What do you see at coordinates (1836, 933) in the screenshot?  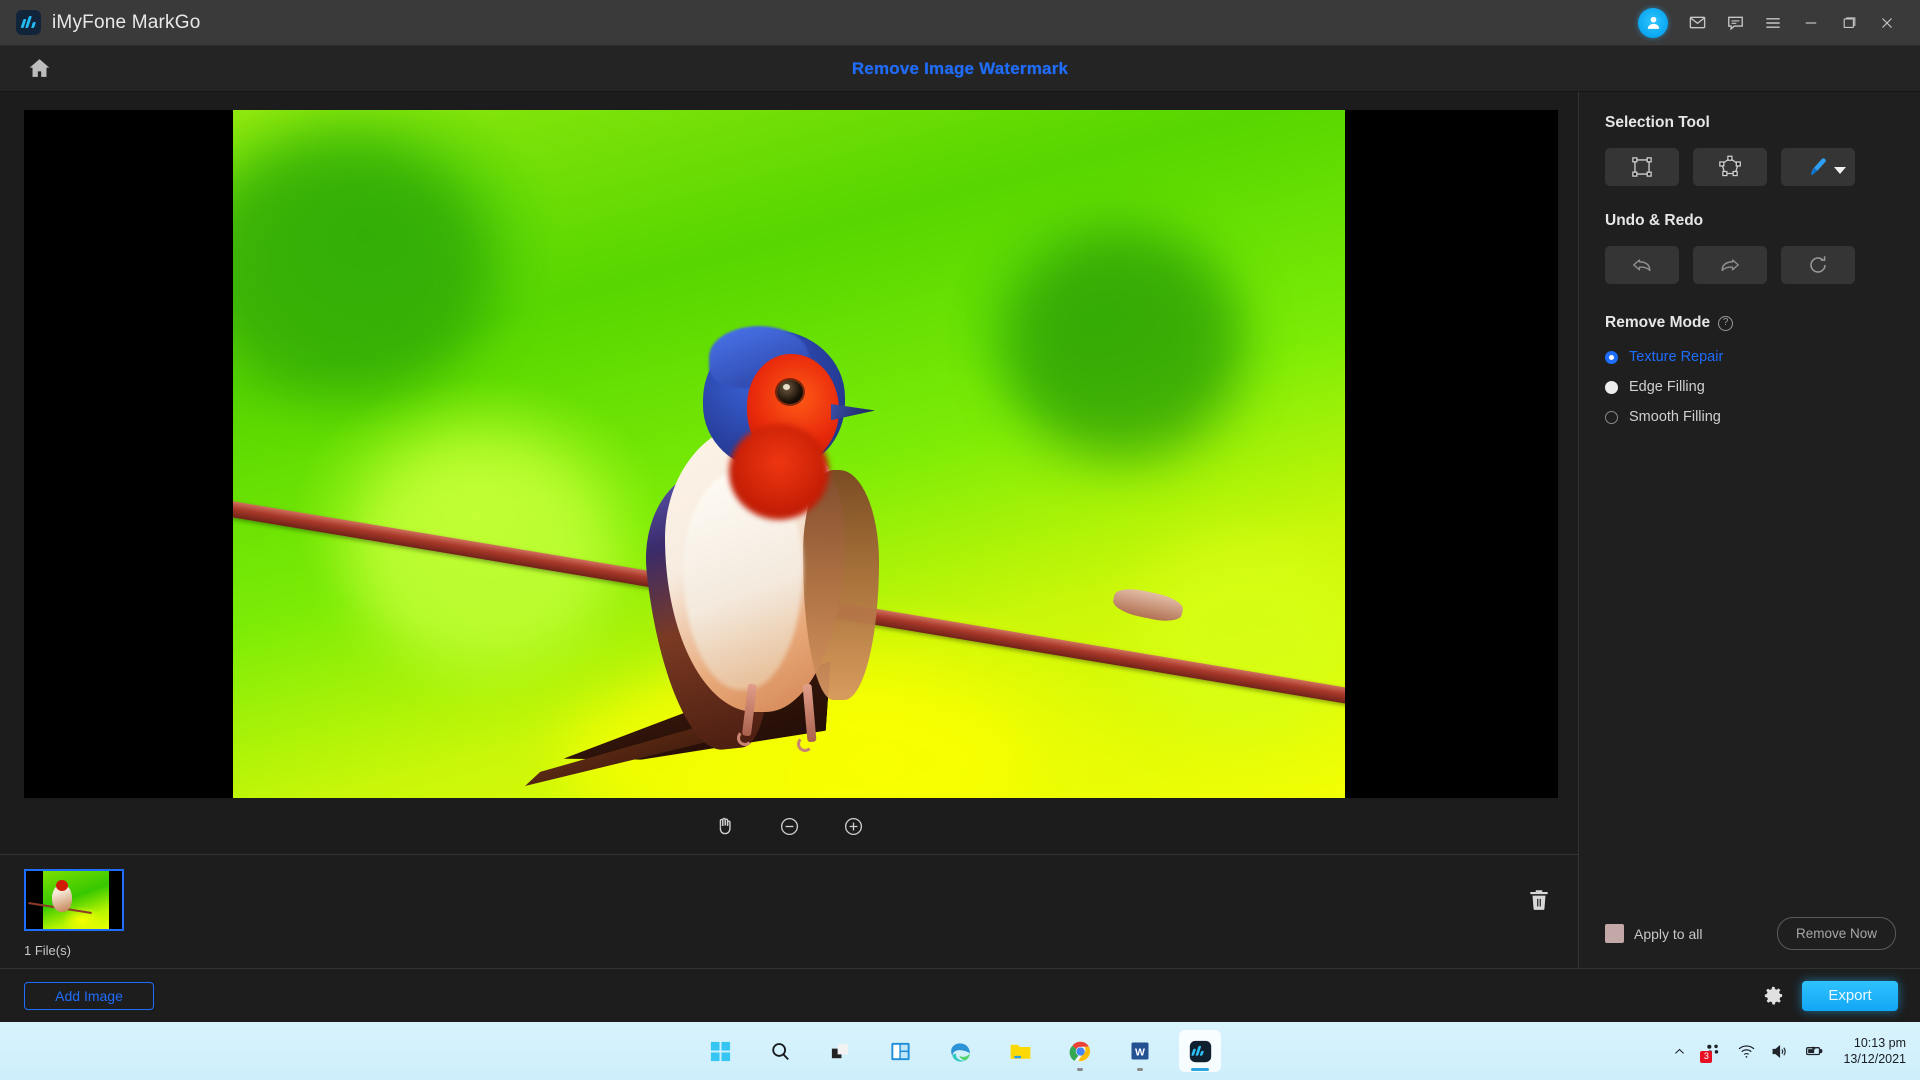 I see `remove-now-button: Remove Now` at bounding box center [1836, 933].